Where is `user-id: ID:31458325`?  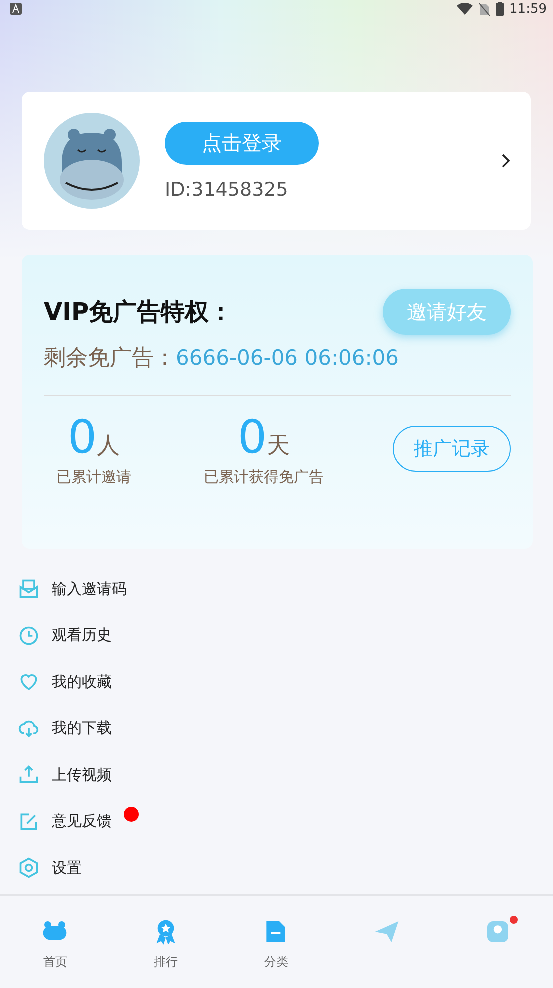
user-id: ID:31458325 is located at coordinates (227, 189).